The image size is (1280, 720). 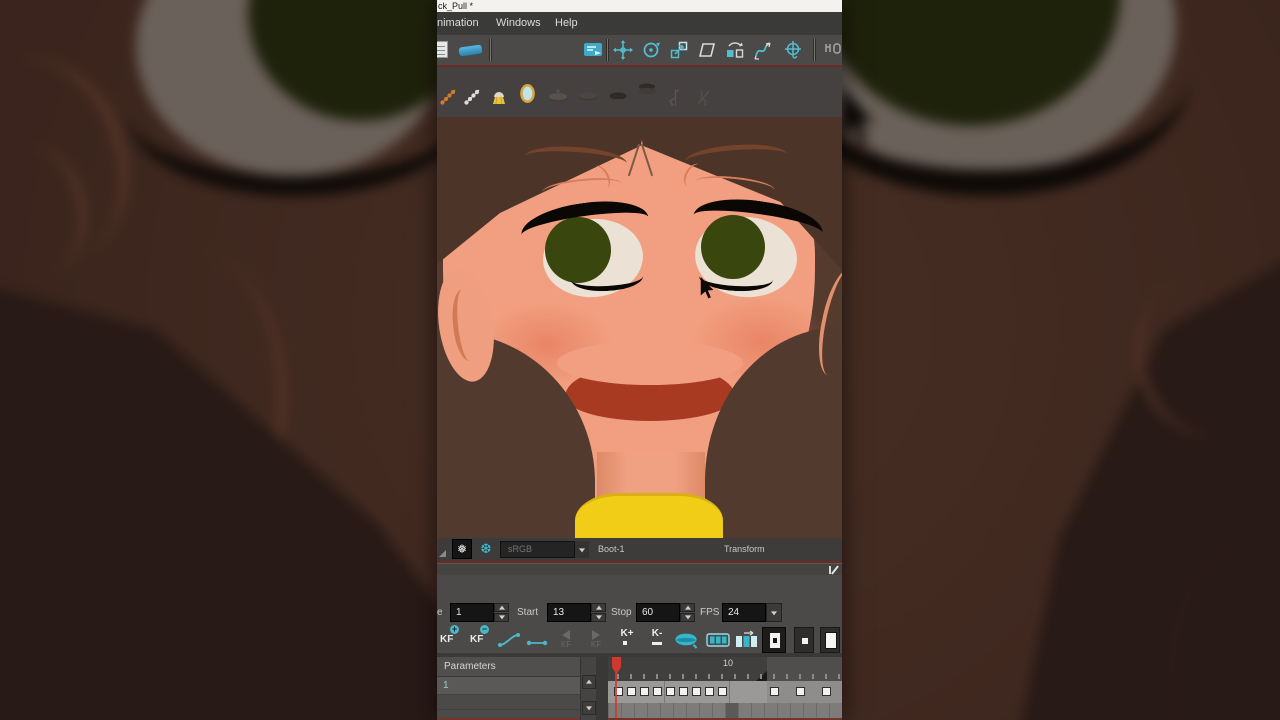 I want to click on stop-spinner, so click(x=687, y=612).